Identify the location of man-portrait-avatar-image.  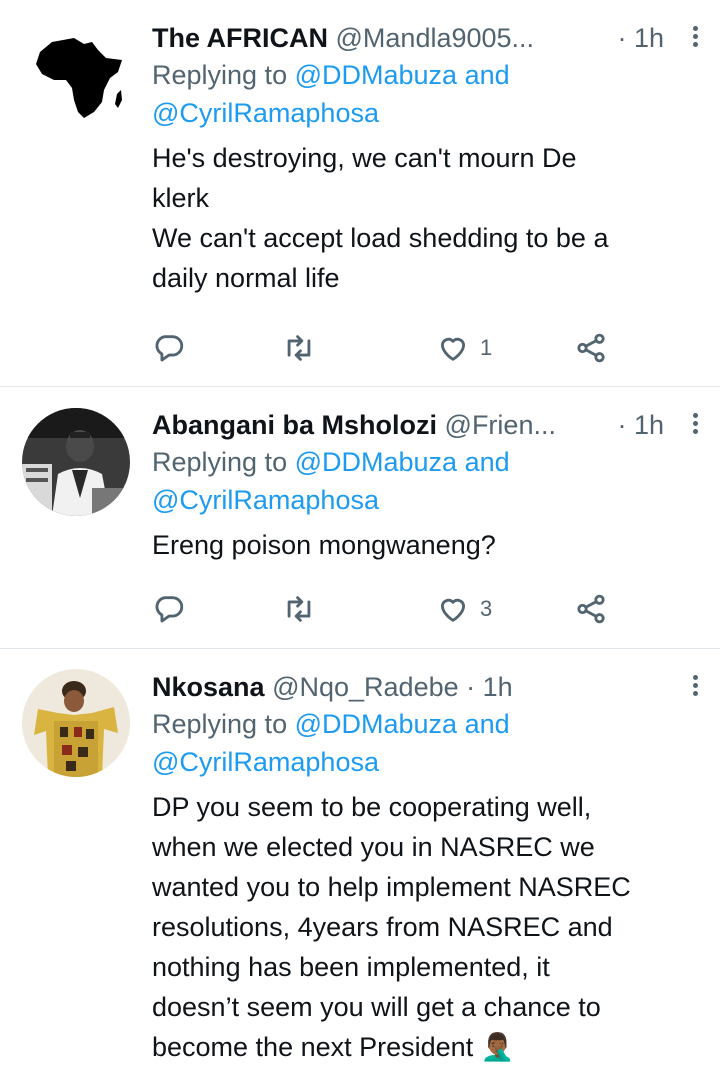
(76, 462).